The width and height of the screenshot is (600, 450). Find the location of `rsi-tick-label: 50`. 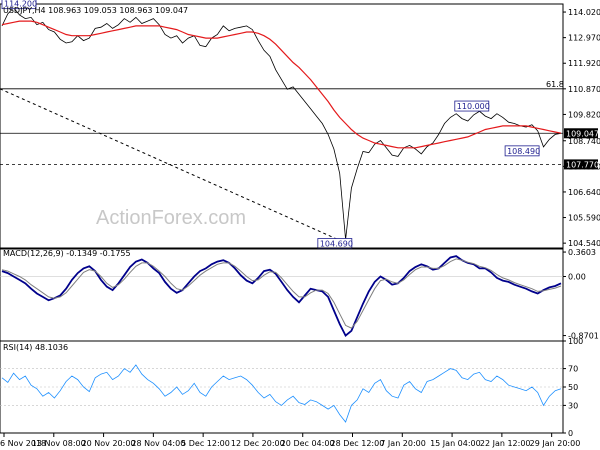

rsi-tick-label: 50 is located at coordinates (573, 387).